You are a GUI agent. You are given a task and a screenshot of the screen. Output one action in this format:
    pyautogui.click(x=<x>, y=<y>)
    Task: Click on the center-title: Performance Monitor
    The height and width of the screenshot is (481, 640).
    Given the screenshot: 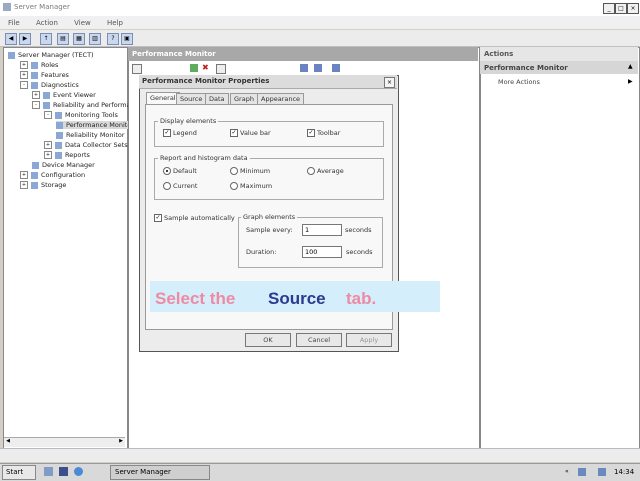 What is the action you would take?
    pyautogui.click(x=174, y=54)
    